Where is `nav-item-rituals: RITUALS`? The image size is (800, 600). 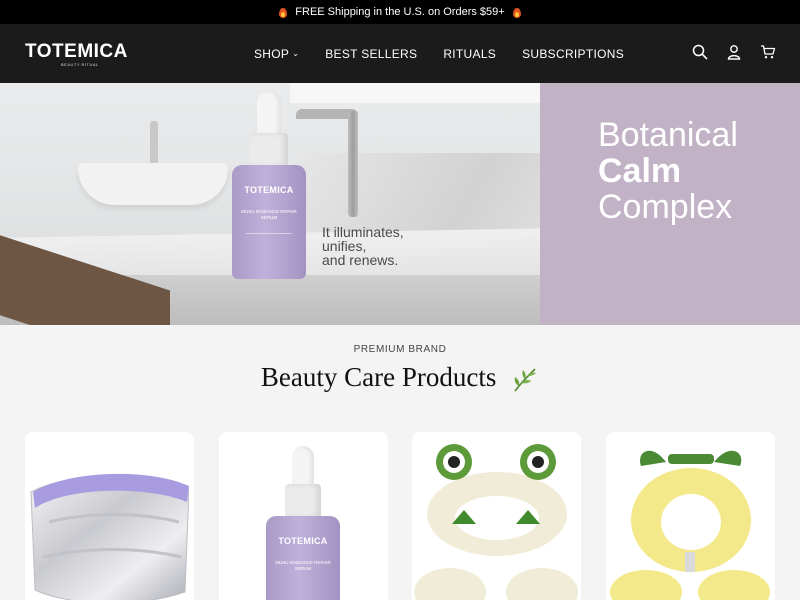
nav-item-rituals: RITUALS is located at coordinates (469, 54).